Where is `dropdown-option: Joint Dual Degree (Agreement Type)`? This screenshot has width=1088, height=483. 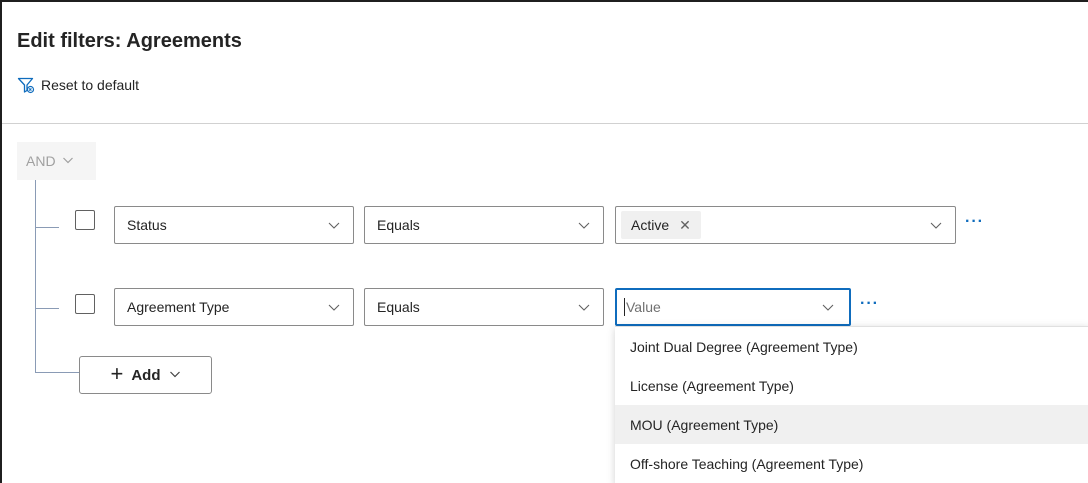
dropdown-option: Joint Dual Degree (Agreement Type) is located at coordinates (851, 346).